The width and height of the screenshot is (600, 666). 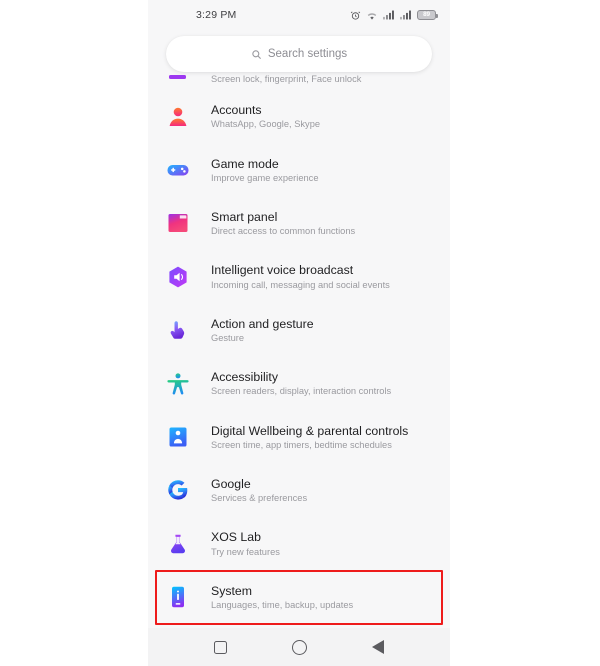 What do you see at coordinates (231, 484) in the screenshot?
I see `list-item-title: Google` at bounding box center [231, 484].